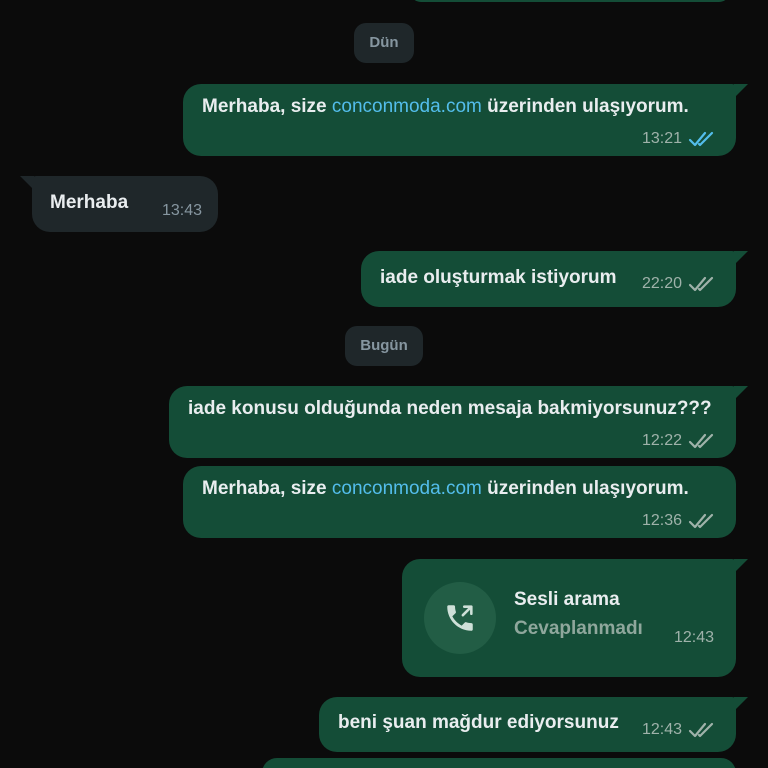 Image resolution: width=768 pixels, height=768 pixels. Describe the element at coordinates (567, 599) in the screenshot. I see `call-title: Sesli arama` at that location.